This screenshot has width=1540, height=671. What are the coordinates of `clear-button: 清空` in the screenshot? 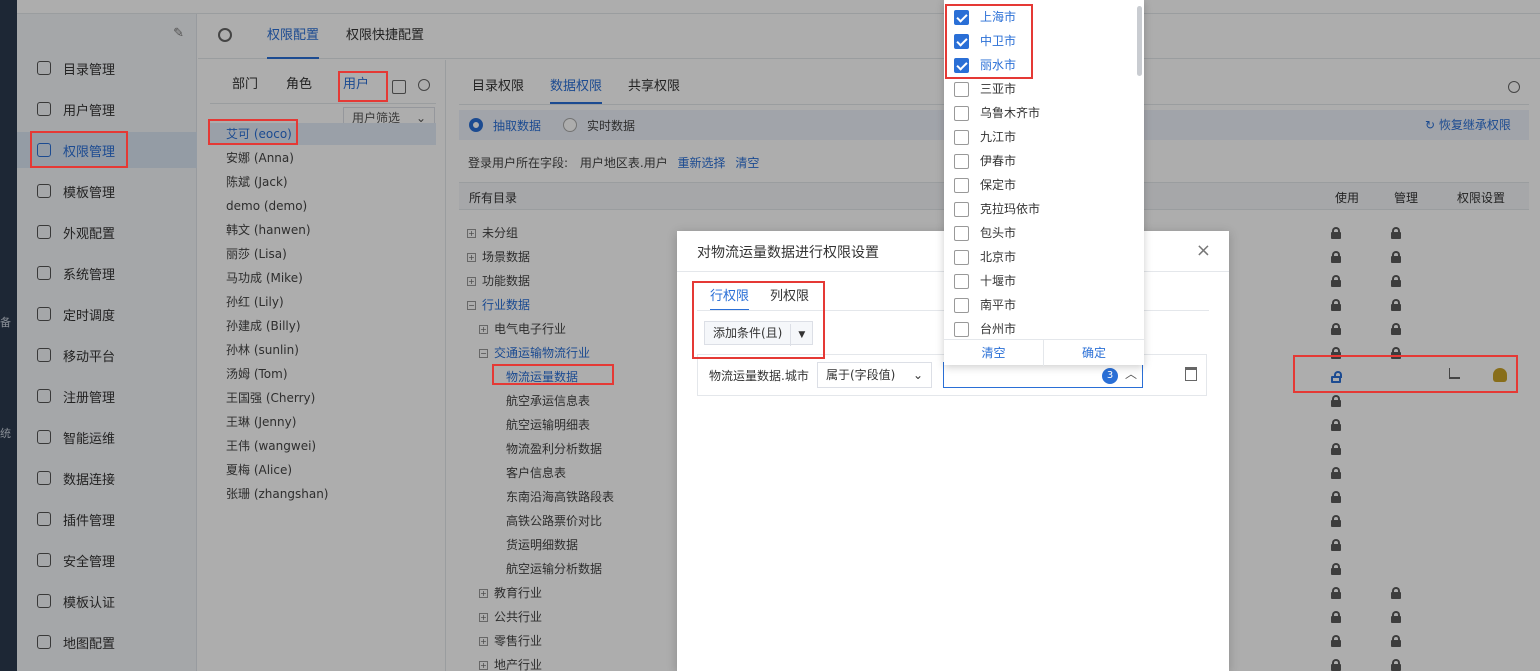 It's located at (994, 353).